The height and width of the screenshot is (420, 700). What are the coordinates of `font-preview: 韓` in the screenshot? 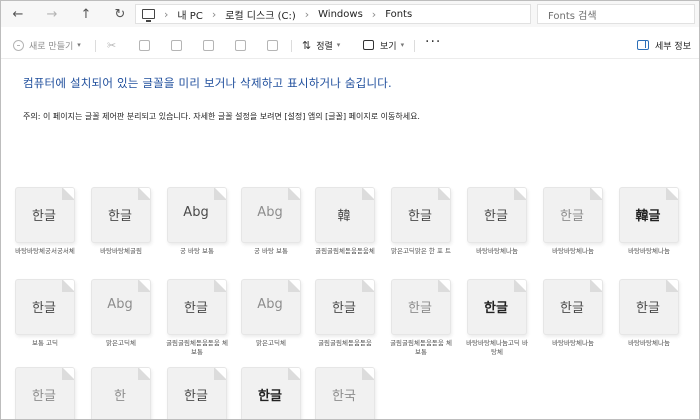 It's located at (344, 216).